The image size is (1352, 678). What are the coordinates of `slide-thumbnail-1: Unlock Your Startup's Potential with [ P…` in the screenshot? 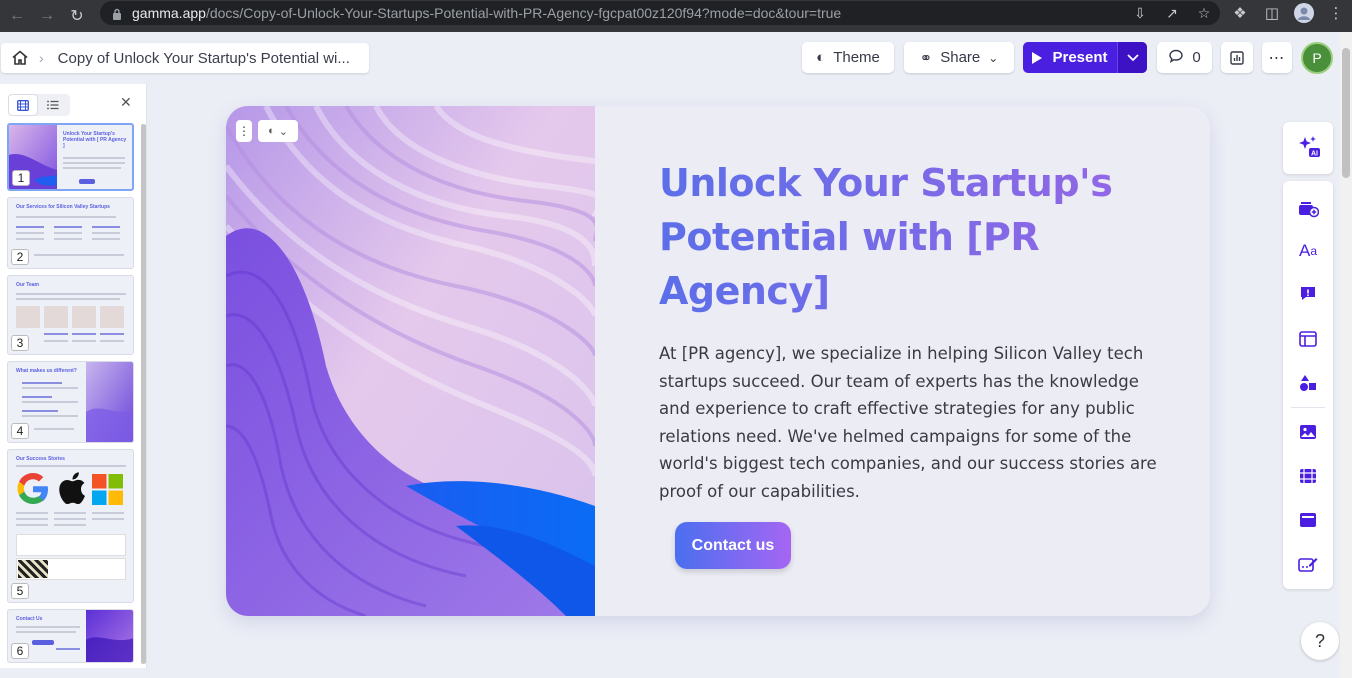 It's located at (70, 157).